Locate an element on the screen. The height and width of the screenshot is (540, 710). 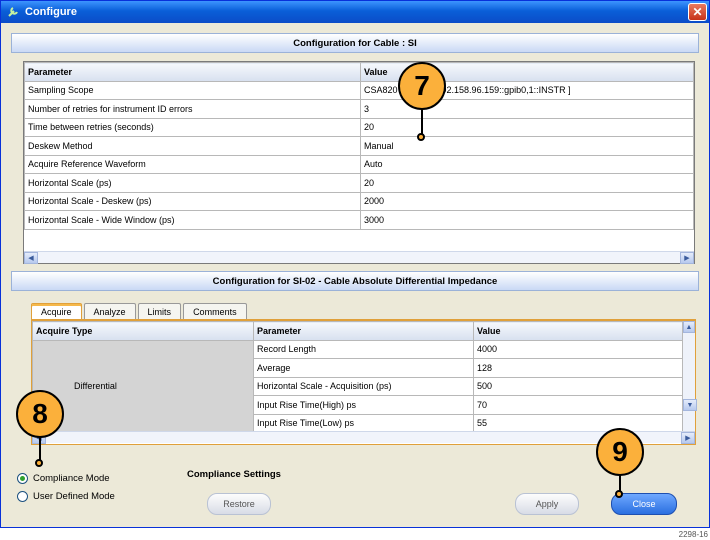
tab-analyze: Analyze is located at coordinates (109, 311).